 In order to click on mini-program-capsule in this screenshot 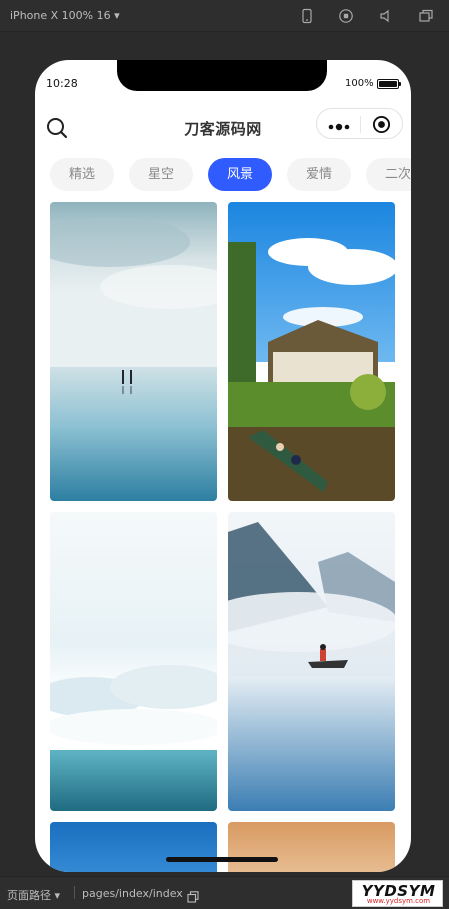, I will do `click(359, 123)`.